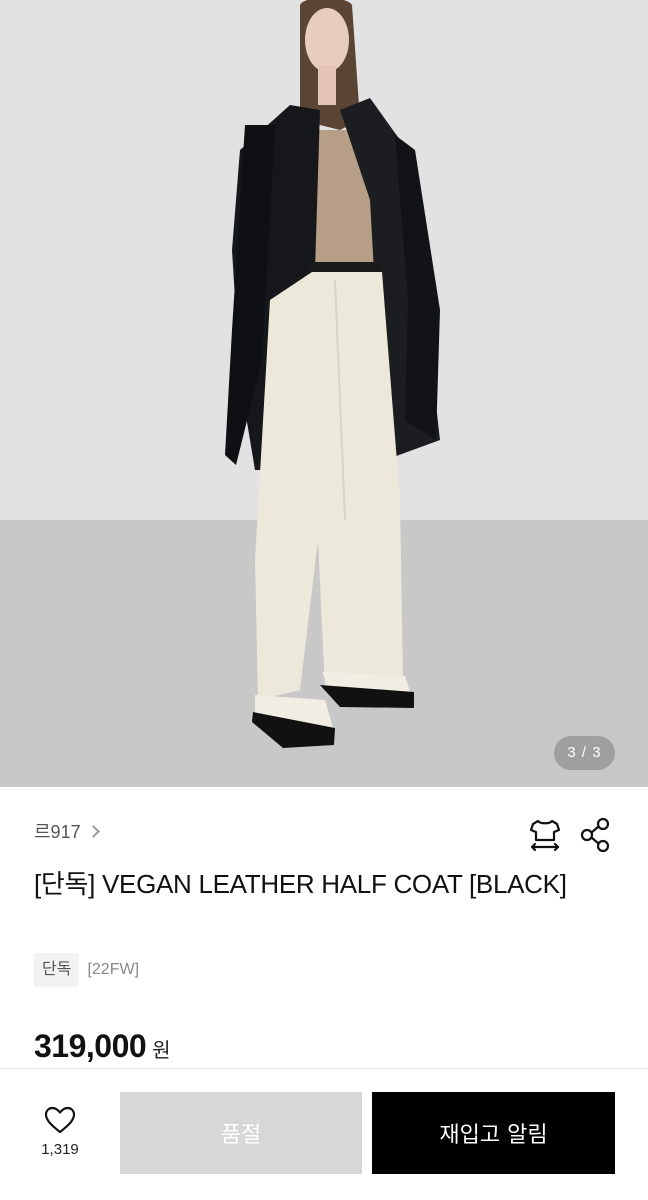  Describe the element at coordinates (596, 835) in the screenshot. I see `share-icon` at that location.